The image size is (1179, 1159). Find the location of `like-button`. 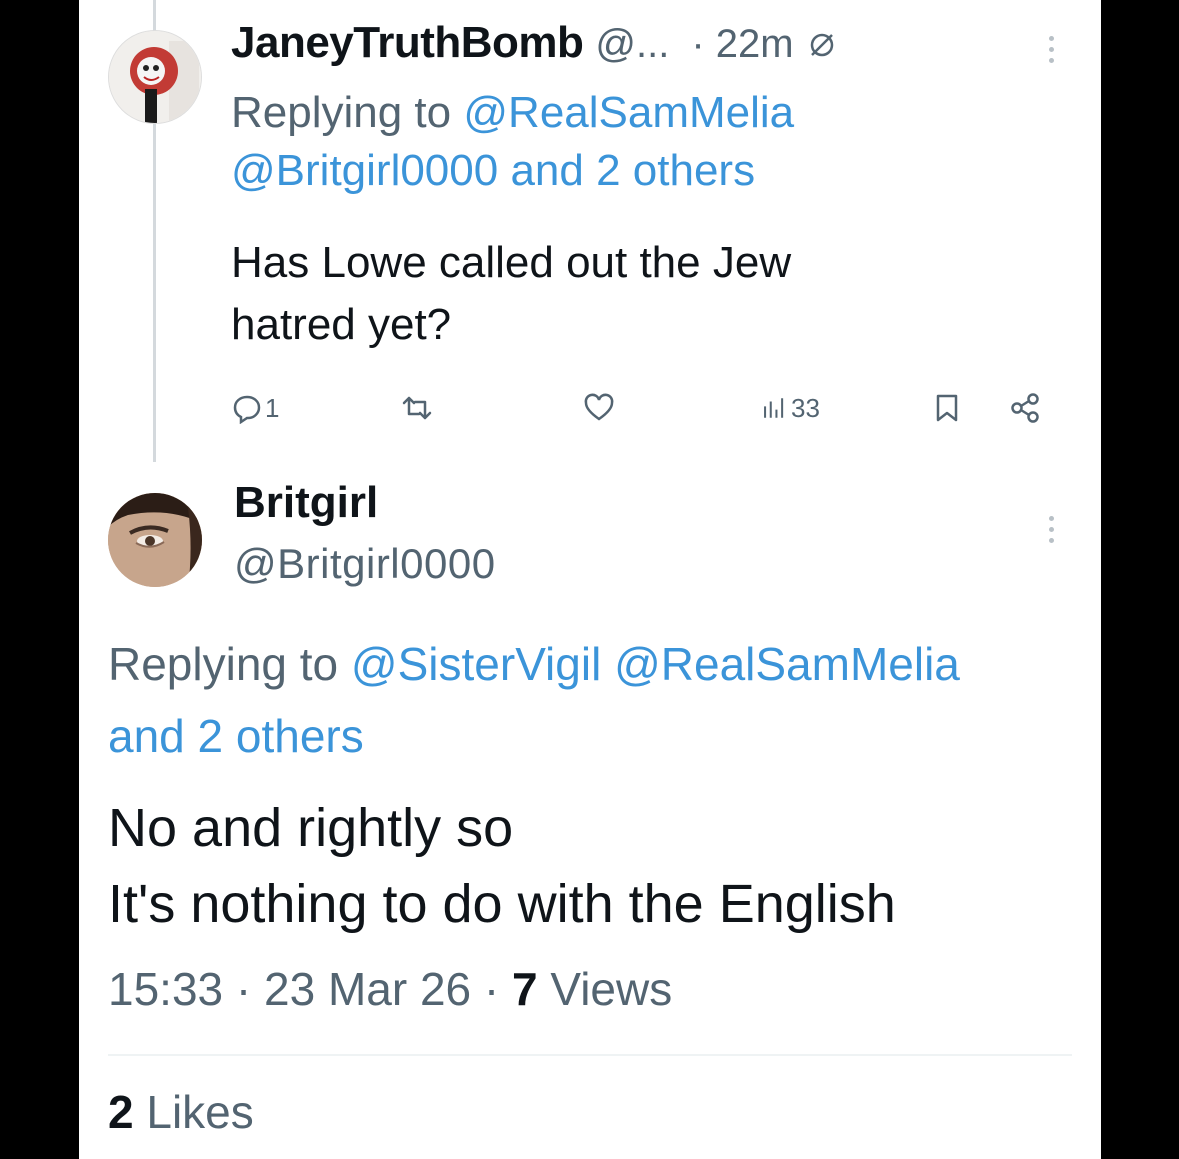

like-button is located at coordinates (599, 408).